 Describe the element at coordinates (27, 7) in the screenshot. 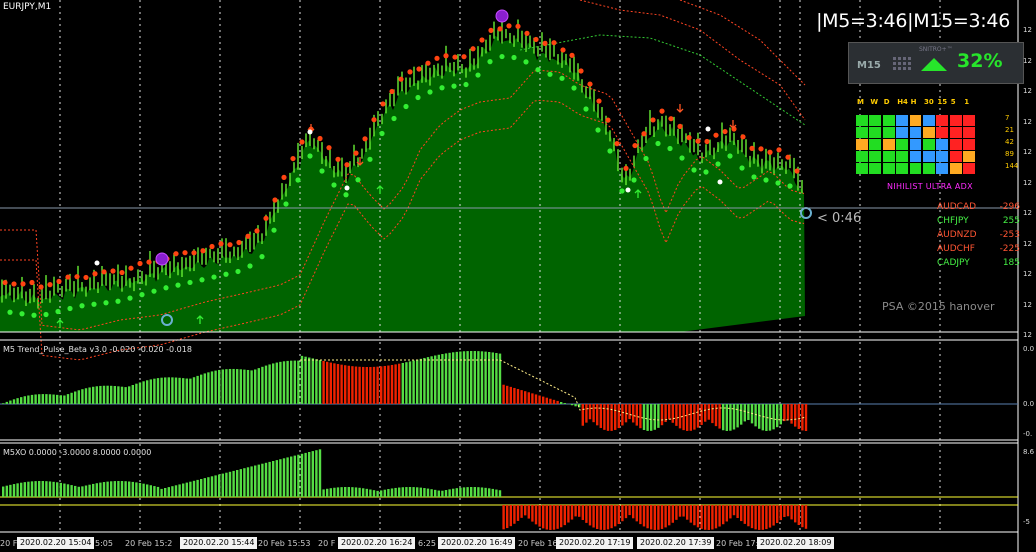

I see `chart-title: EURJPY,M1` at that location.